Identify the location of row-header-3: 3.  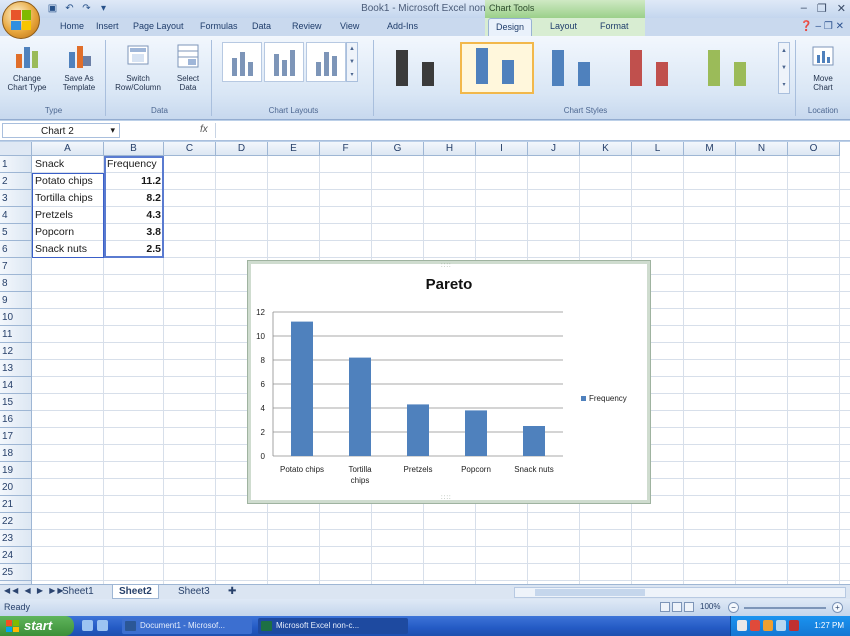
(16, 198).